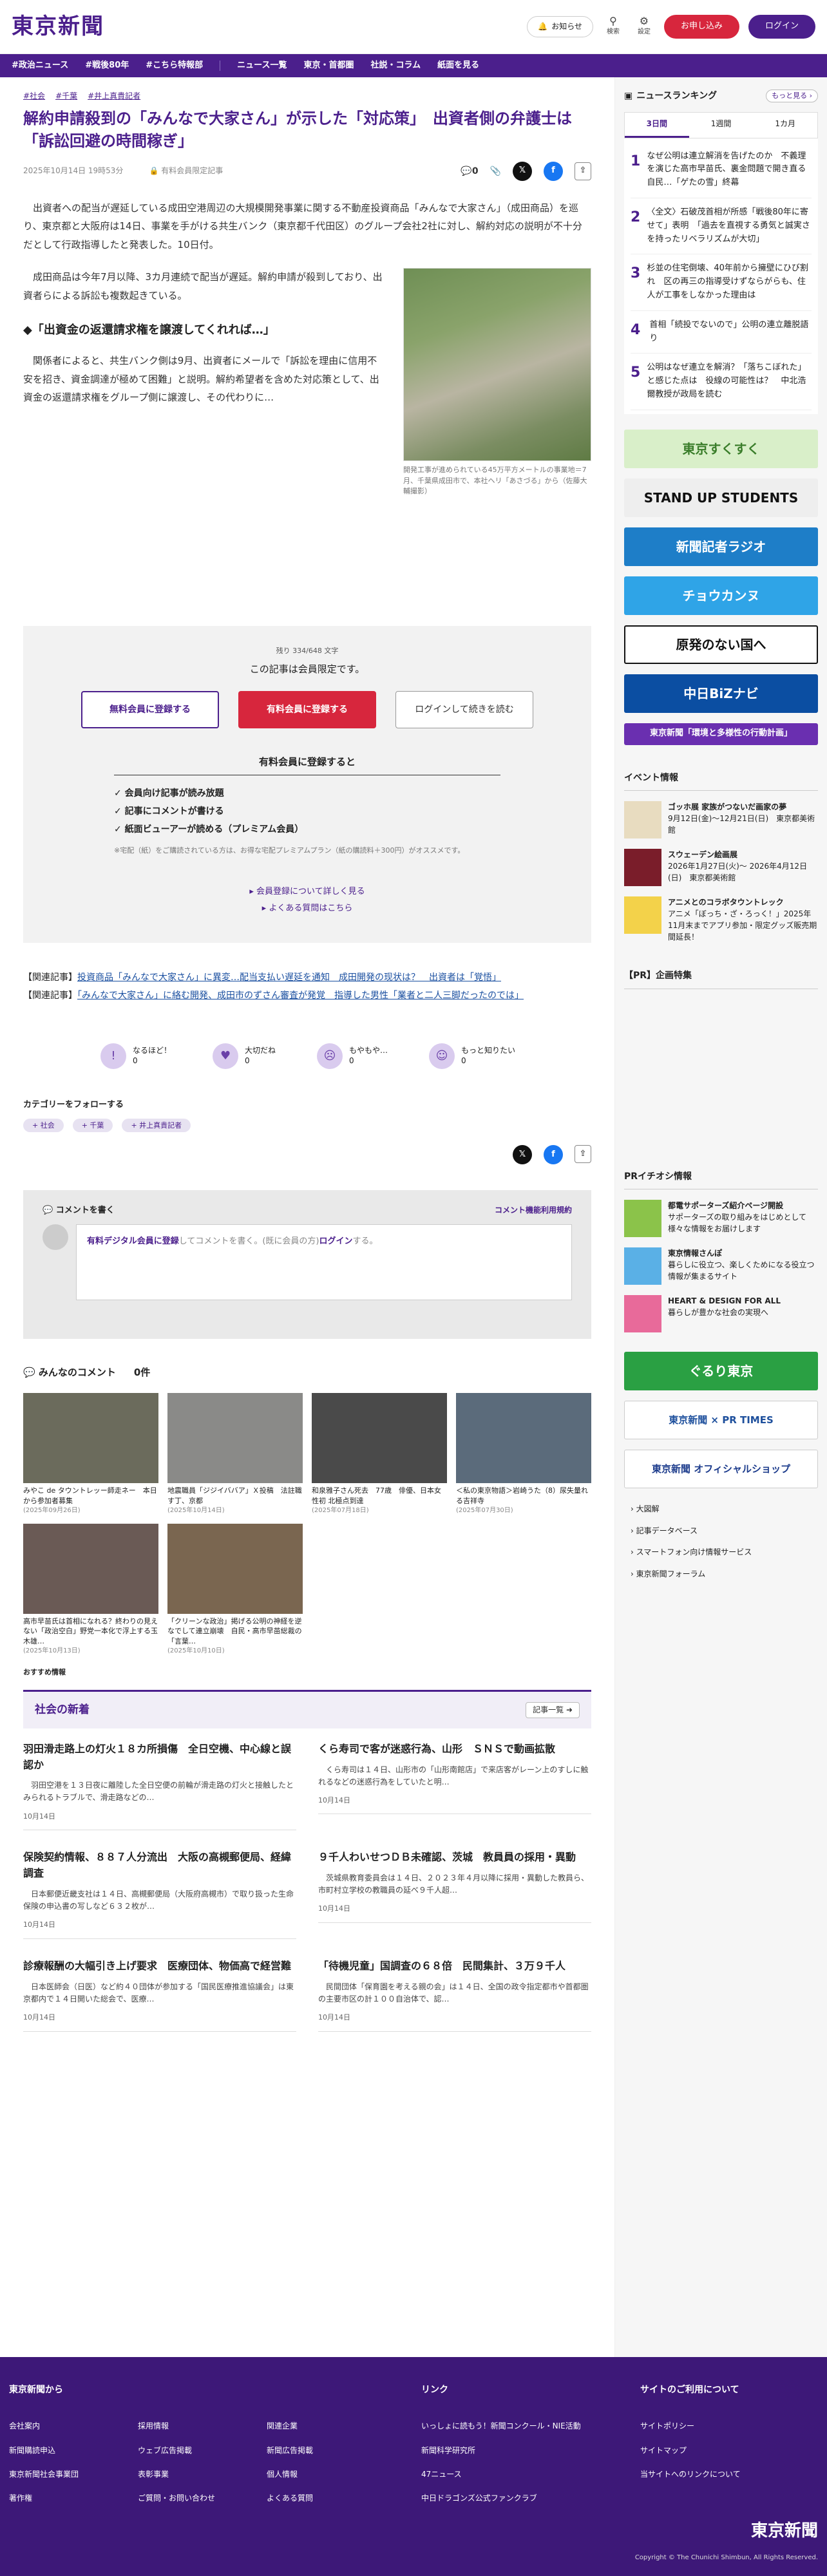  What do you see at coordinates (156, 1125) in the screenshot?
I see `follow-chip: + 井上真貴記者` at bounding box center [156, 1125].